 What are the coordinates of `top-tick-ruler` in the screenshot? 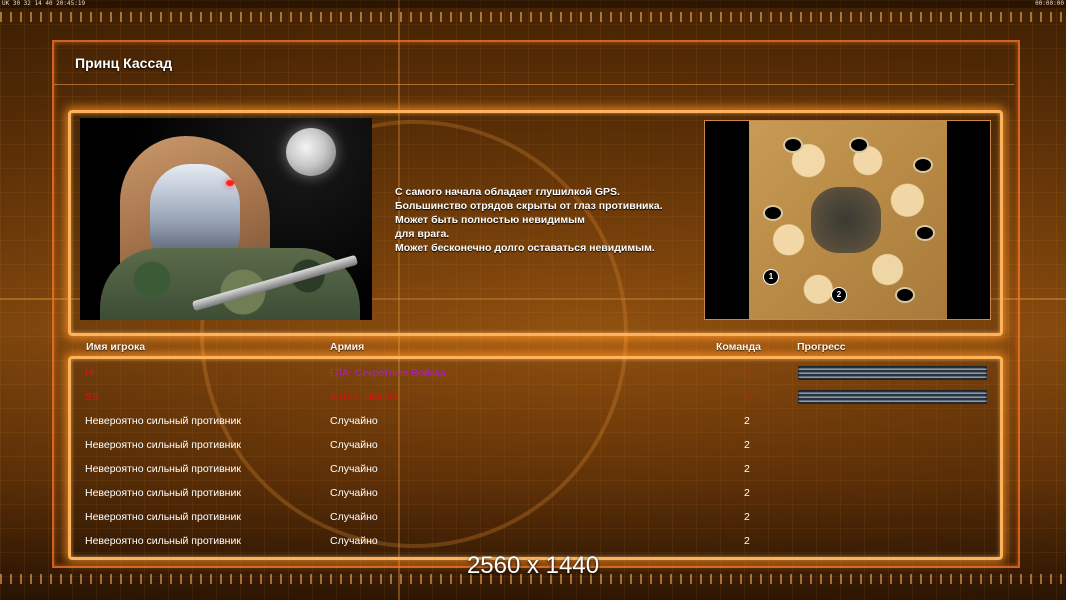 It's located at (533, 17).